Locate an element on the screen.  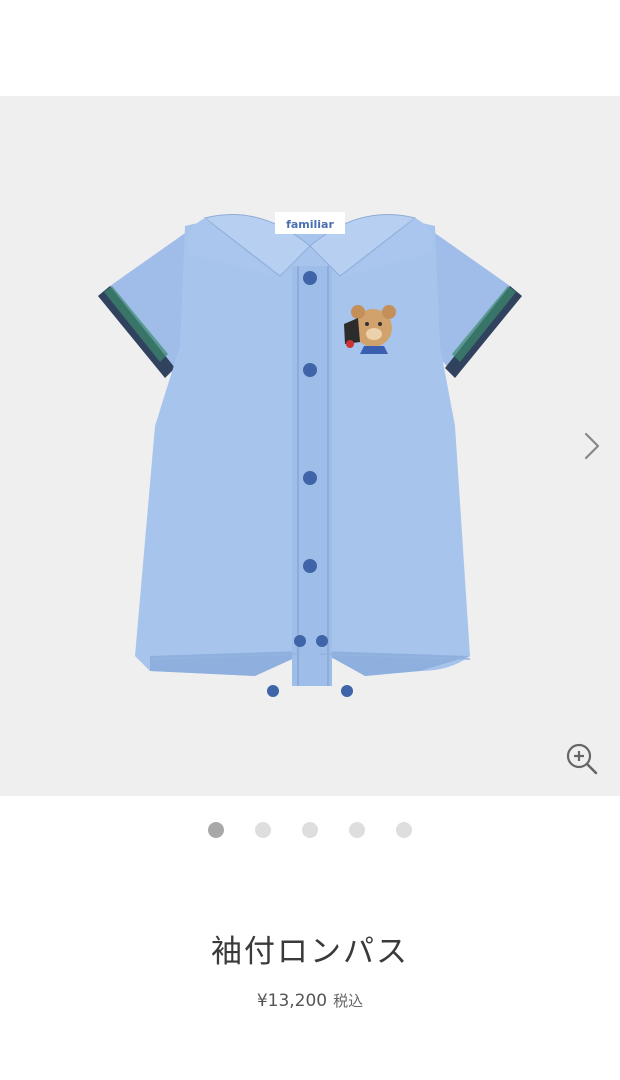
product-price: ¥13,200 is located at coordinates (292, 1001).